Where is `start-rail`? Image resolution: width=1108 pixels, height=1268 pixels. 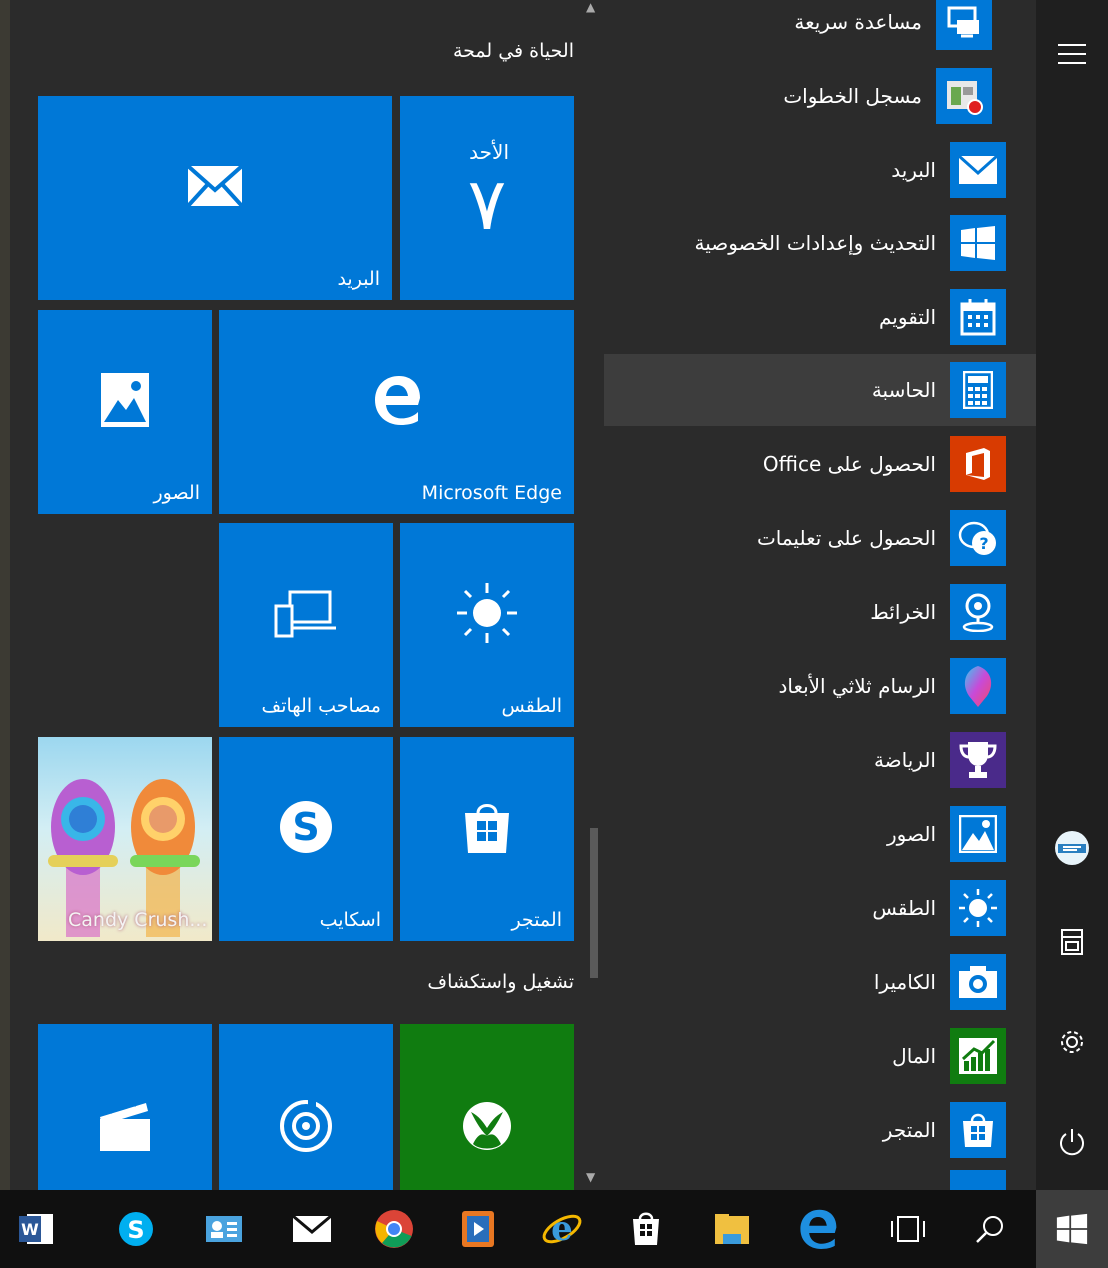 start-rail is located at coordinates (1072, 595).